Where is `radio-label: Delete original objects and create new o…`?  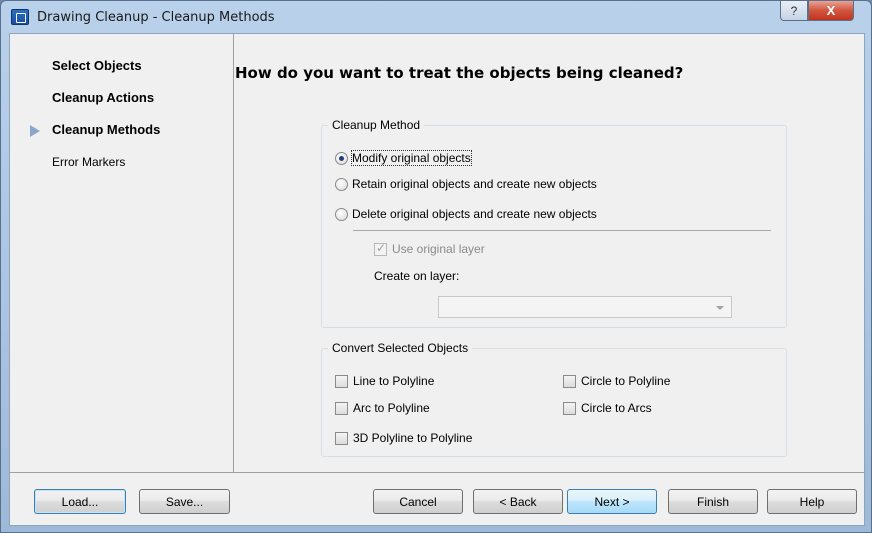
radio-label: Delete original objects and create new o… is located at coordinates (474, 214).